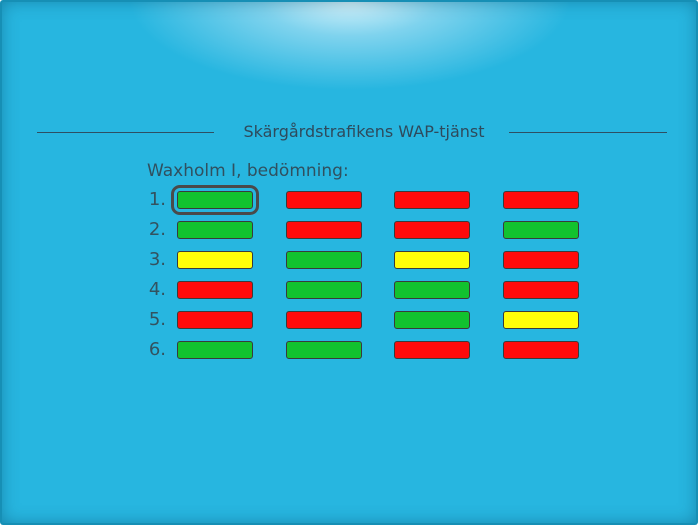 Image resolution: width=698 pixels, height=525 pixels. I want to click on header-rule-left, so click(125, 132).